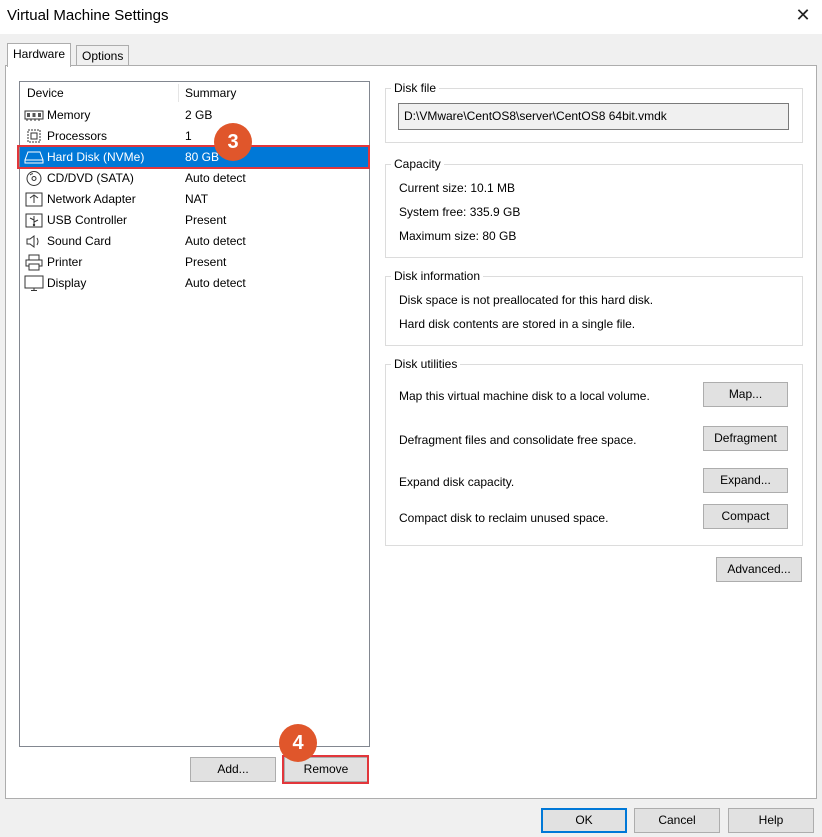  Describe the element at coordinates (34, 136) in the screenshot. I see `processor-icon` at that location.